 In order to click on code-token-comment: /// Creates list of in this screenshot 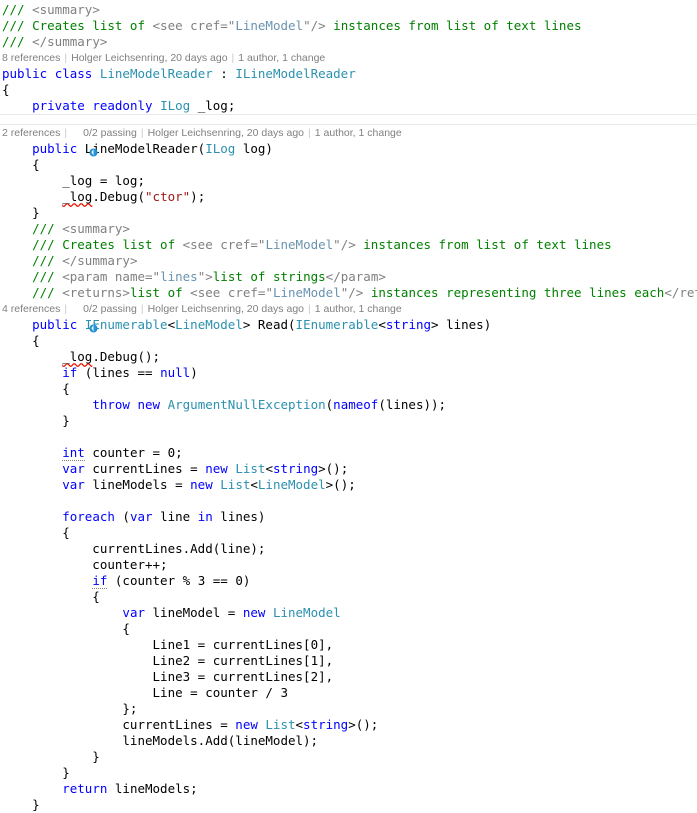, I will do `click(107, 244)`.